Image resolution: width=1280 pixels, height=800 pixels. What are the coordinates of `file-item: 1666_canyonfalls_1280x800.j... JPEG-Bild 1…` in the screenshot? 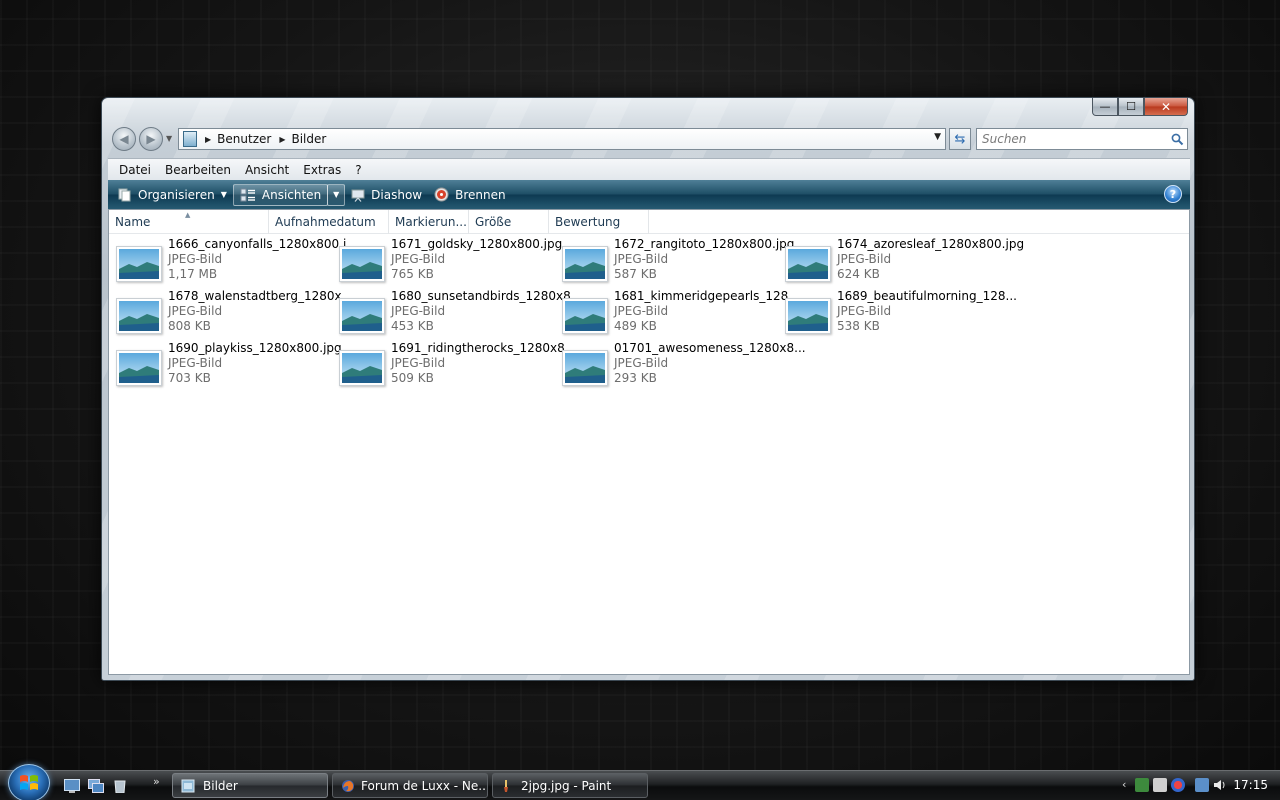 It's located at (233, 258).